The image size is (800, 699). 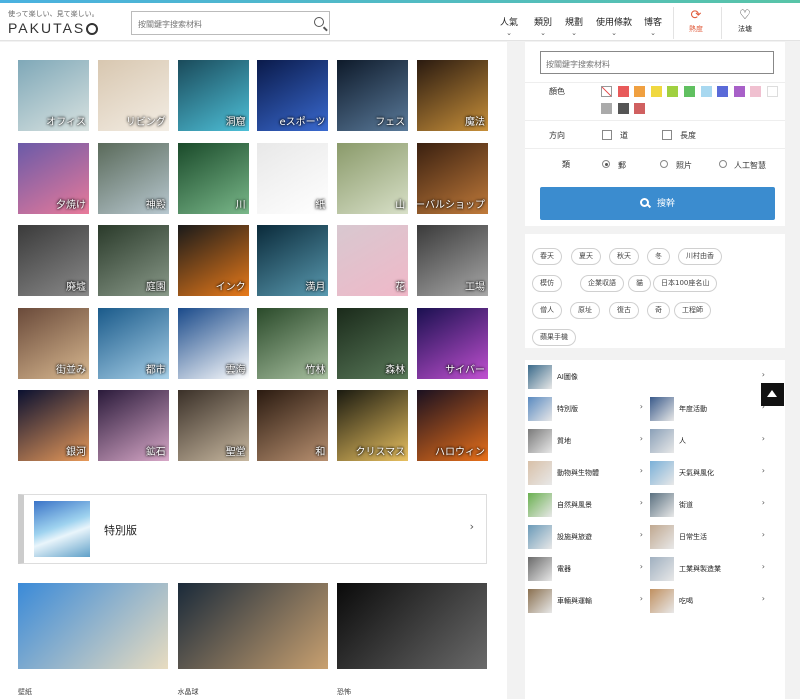 What do you see at coordinates (584, 505) in the screenshot?
I see `category-item: 自然與風景 ›` at bounding box center [584, 505].